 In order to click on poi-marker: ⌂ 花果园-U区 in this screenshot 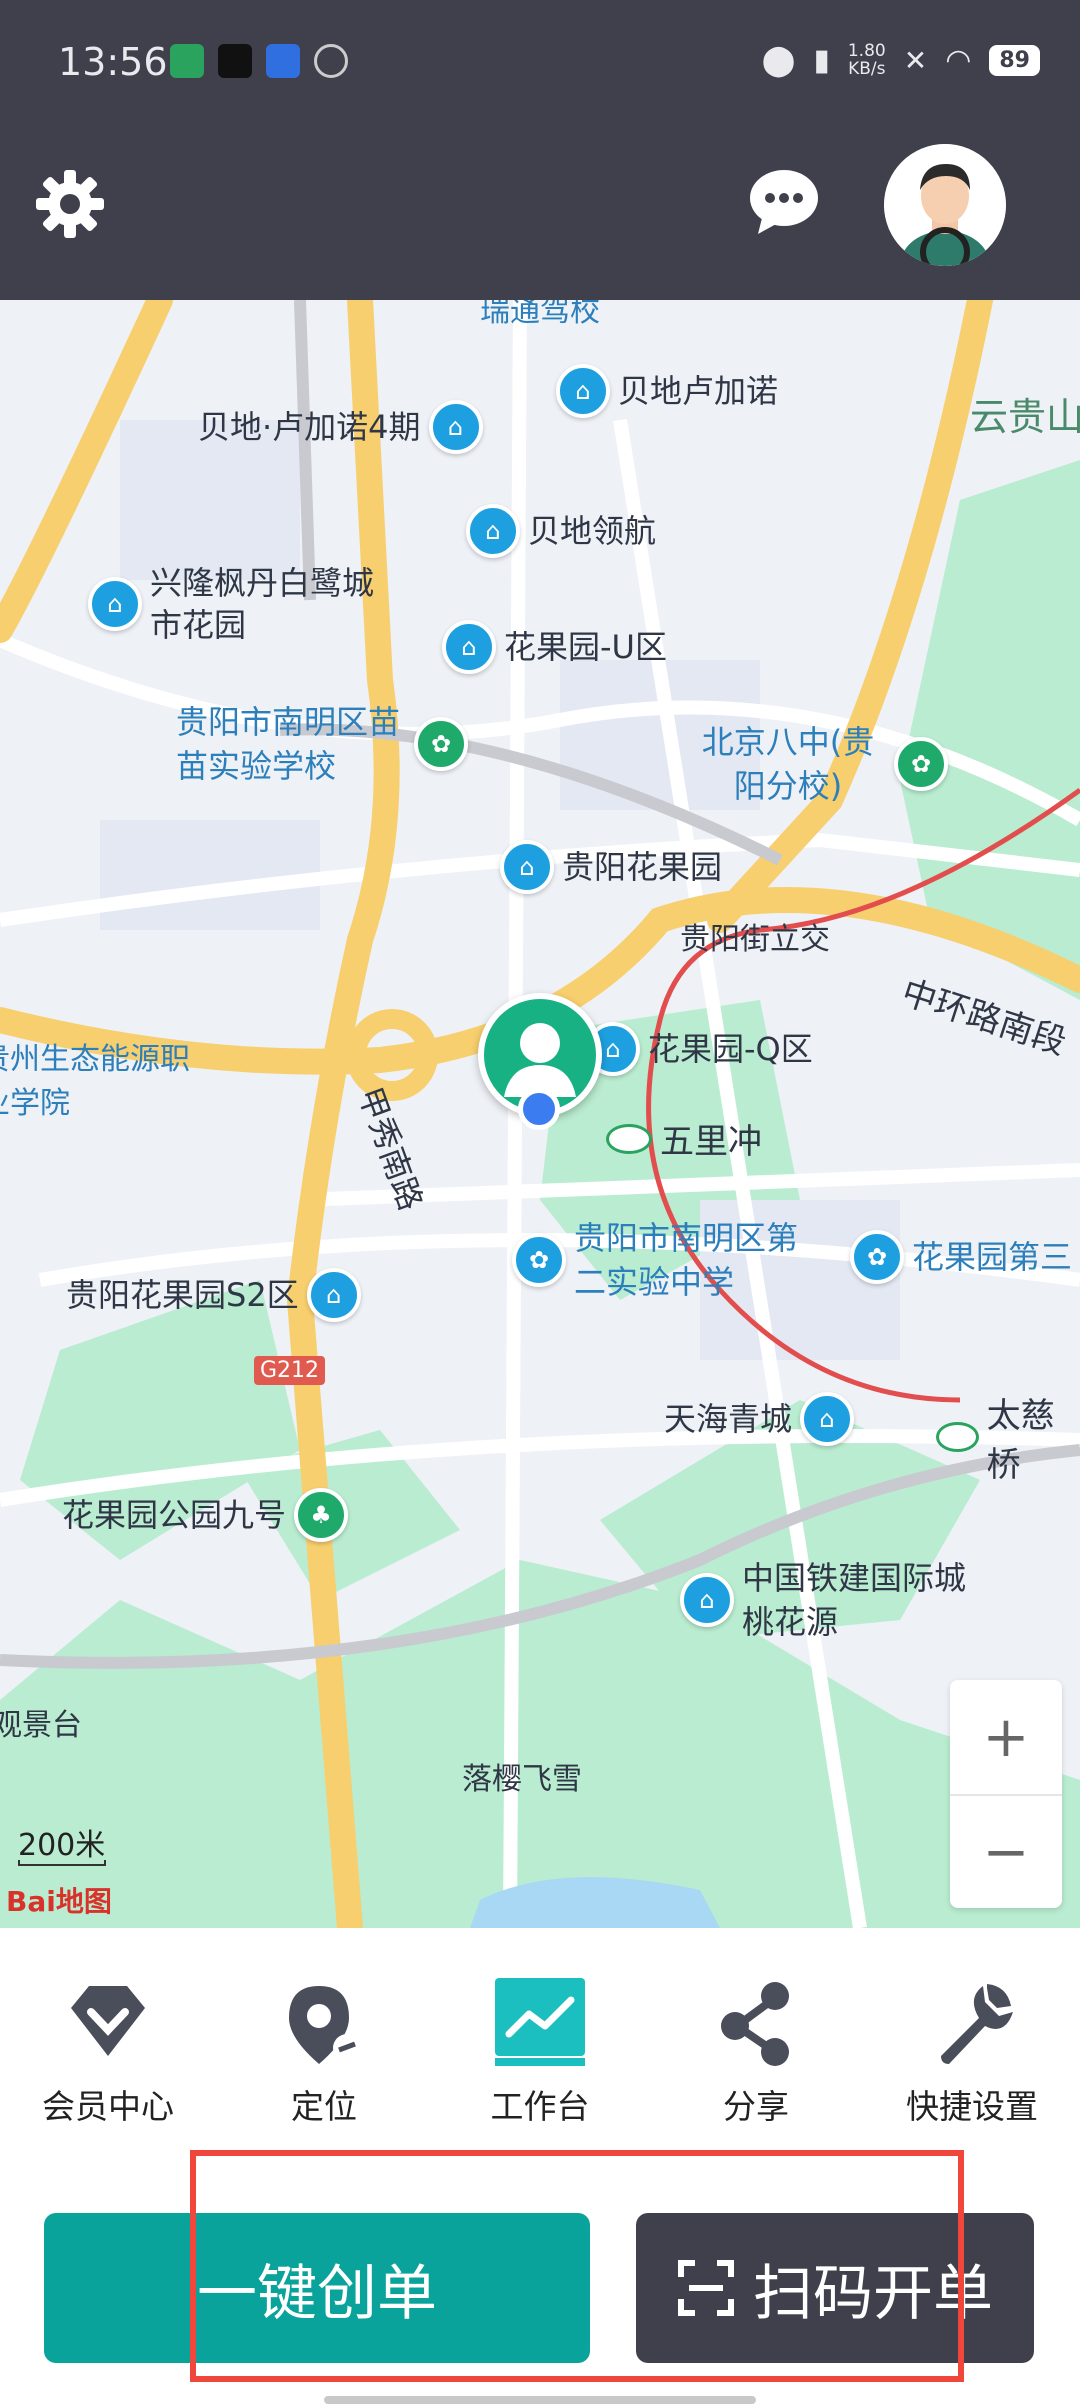, I will do `click(554, 647)`.